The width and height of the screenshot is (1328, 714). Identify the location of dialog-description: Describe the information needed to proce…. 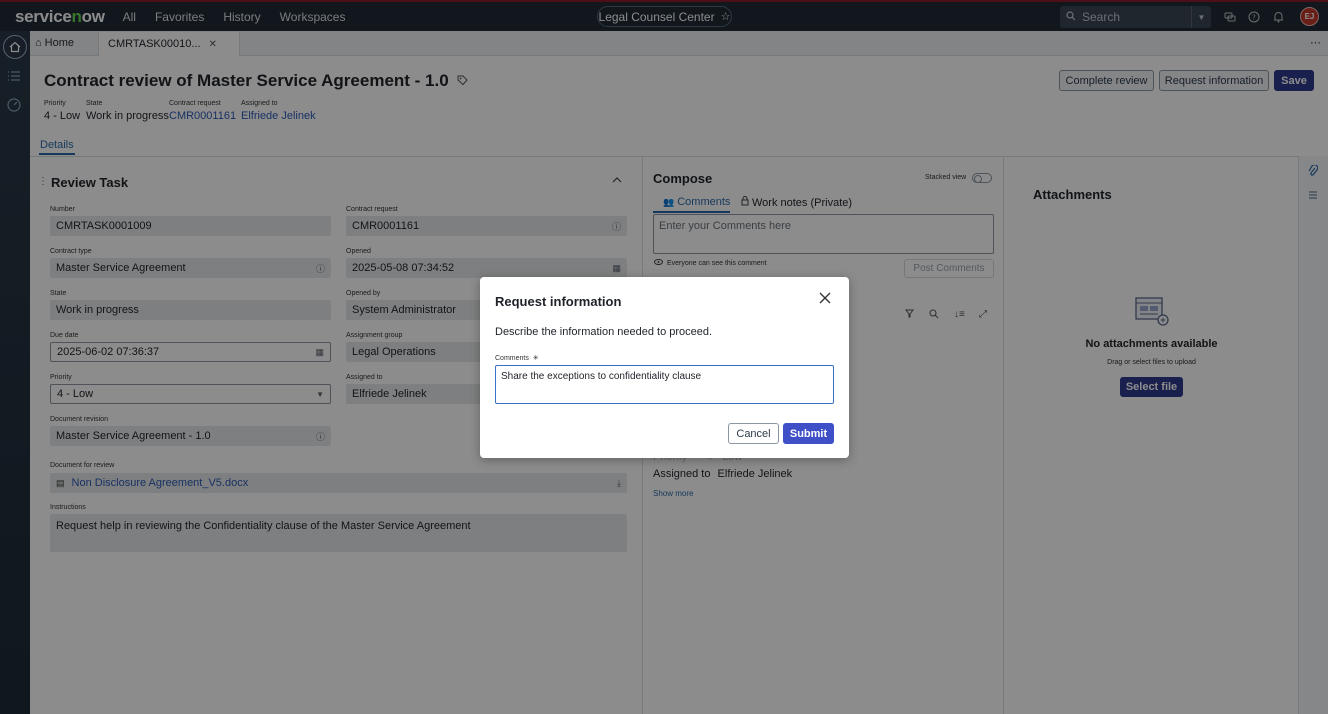
(604, 332).